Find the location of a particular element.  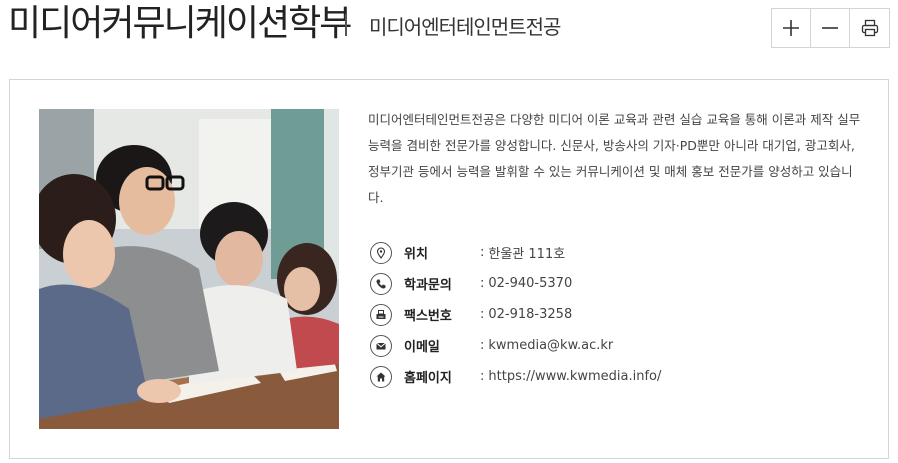

email-link: kwmedia@kw.ac.kr is located at coordinates (550, 345).